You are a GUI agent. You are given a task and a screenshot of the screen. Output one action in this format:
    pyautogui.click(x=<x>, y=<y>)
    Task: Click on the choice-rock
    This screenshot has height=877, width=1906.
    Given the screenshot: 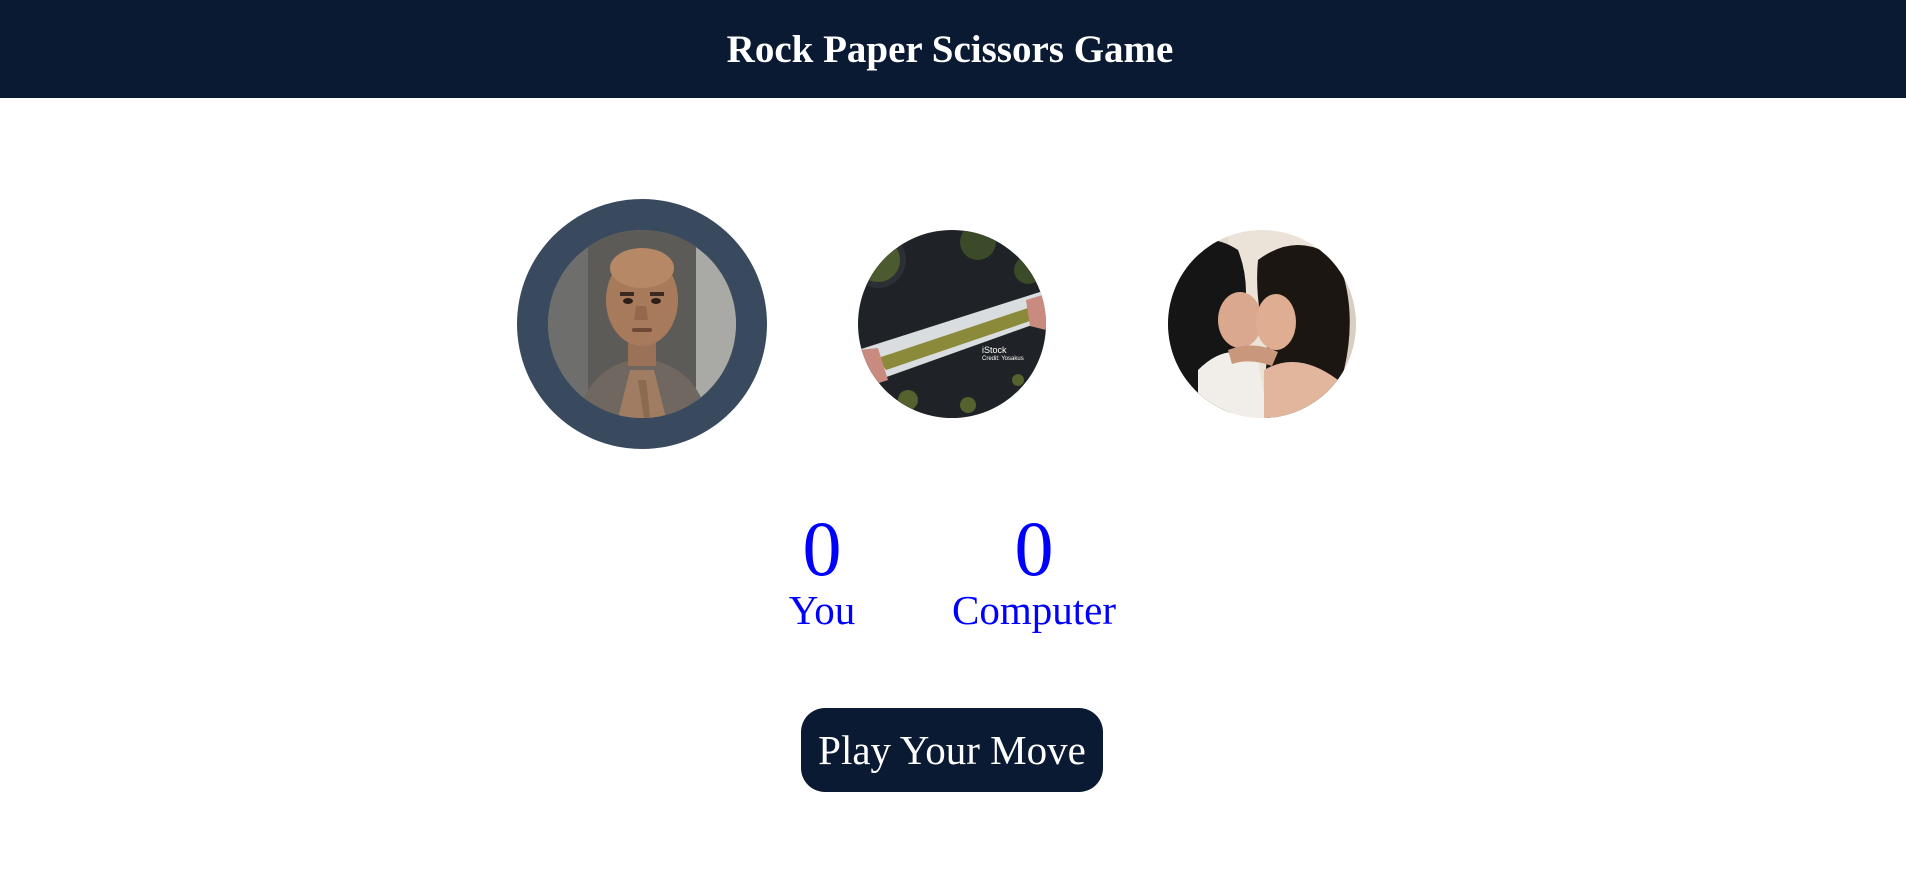 What is the action you would take?
    pyautogui.click(x=642, y=324)
    